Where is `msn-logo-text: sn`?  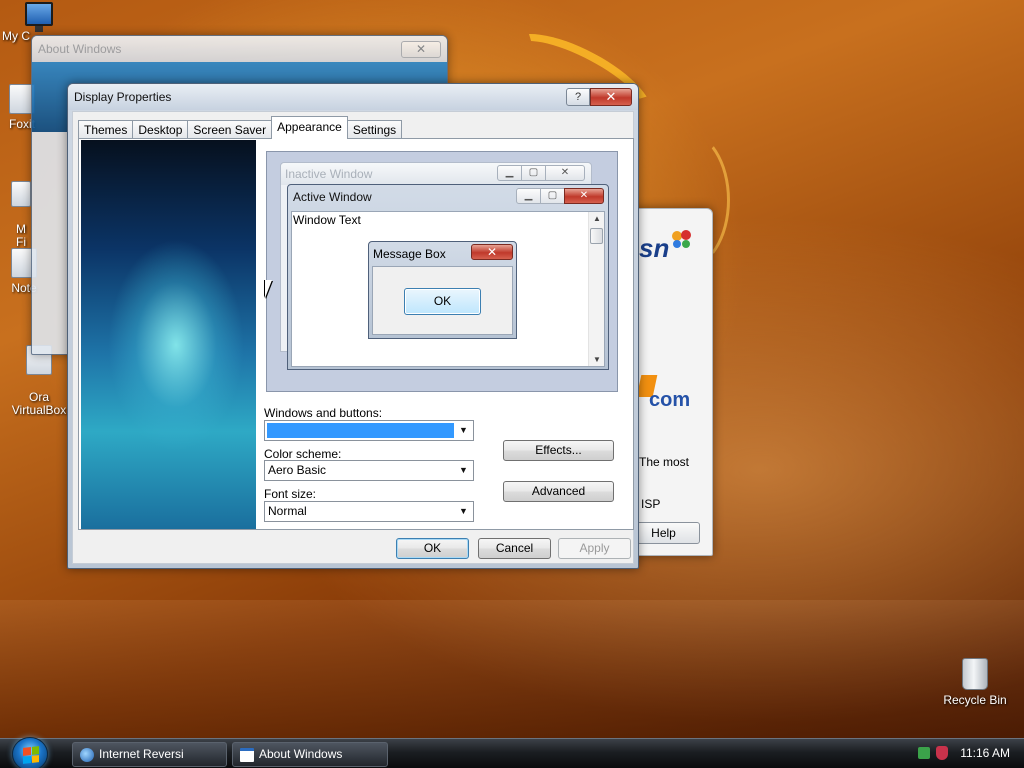 msn-logo-text: sn is located at coordinates (654, 248).